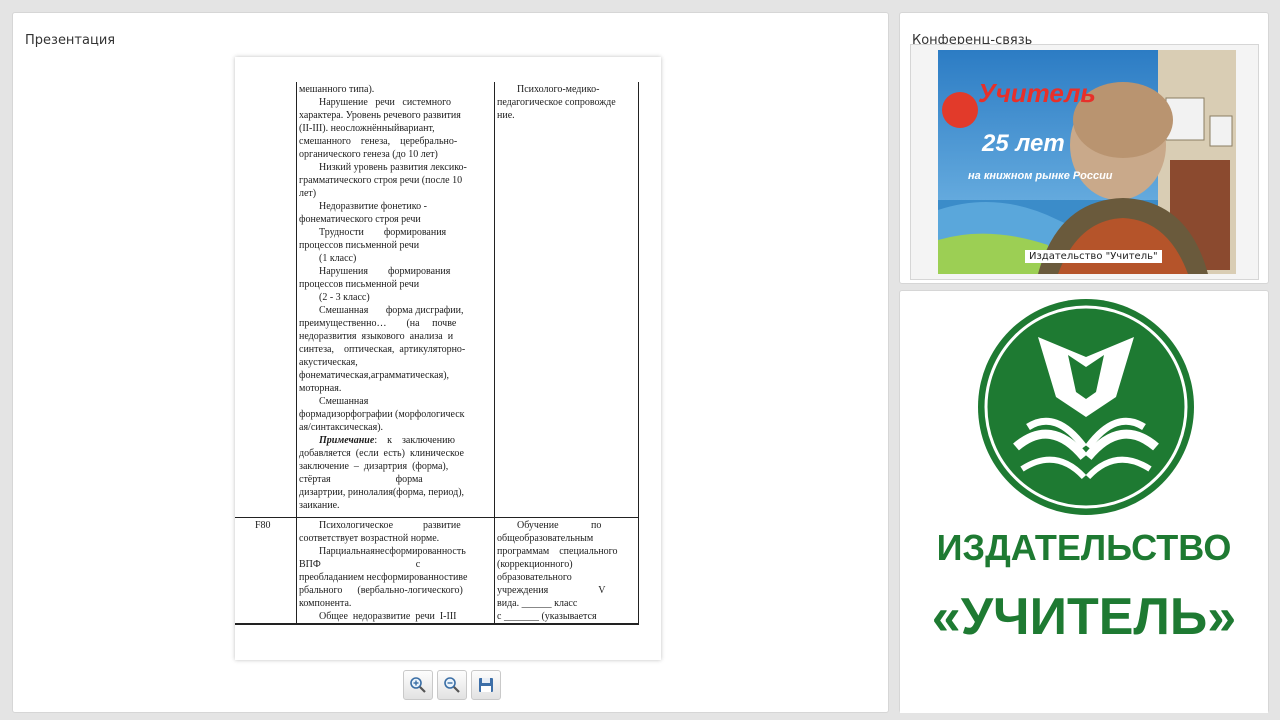 This screenshot has height=720, width=1280. Describe the element at coordinates (382, 349) in the screenshot. I see `document-line: синтеза, оптическая, артикуляторно-` at that location.